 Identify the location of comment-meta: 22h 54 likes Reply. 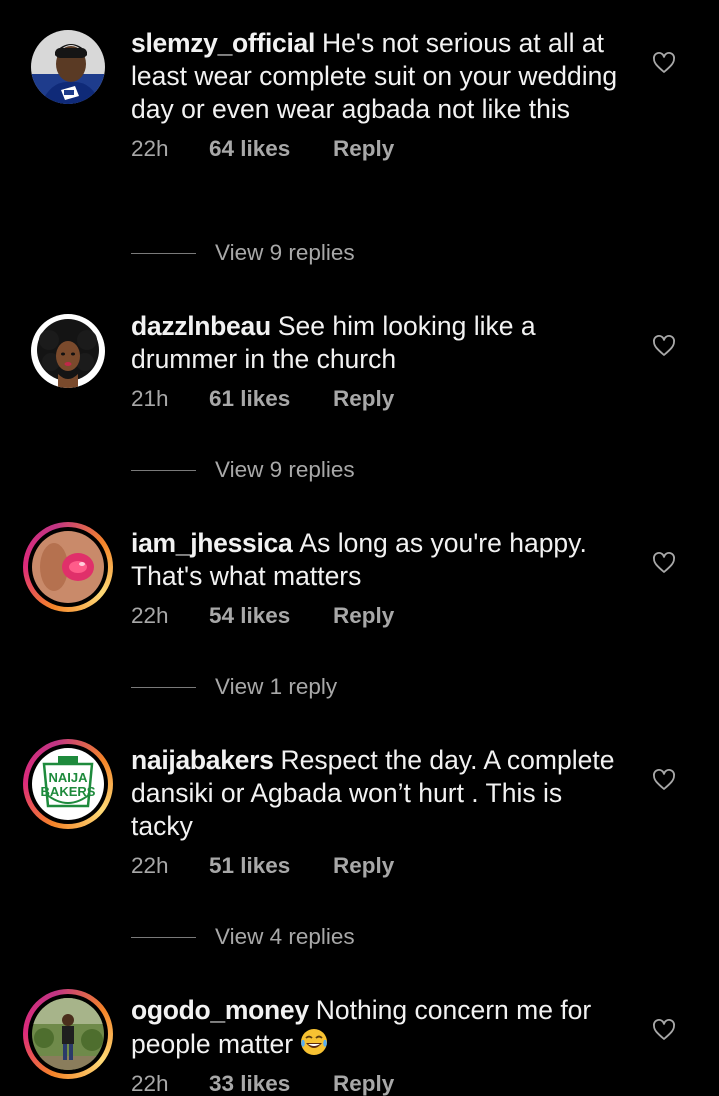
(381, 616).